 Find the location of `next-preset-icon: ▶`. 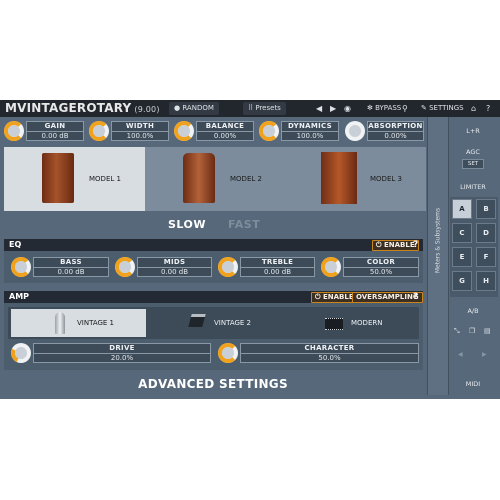

next-preset-icon: ▶ is located at coordinates (333, 108).